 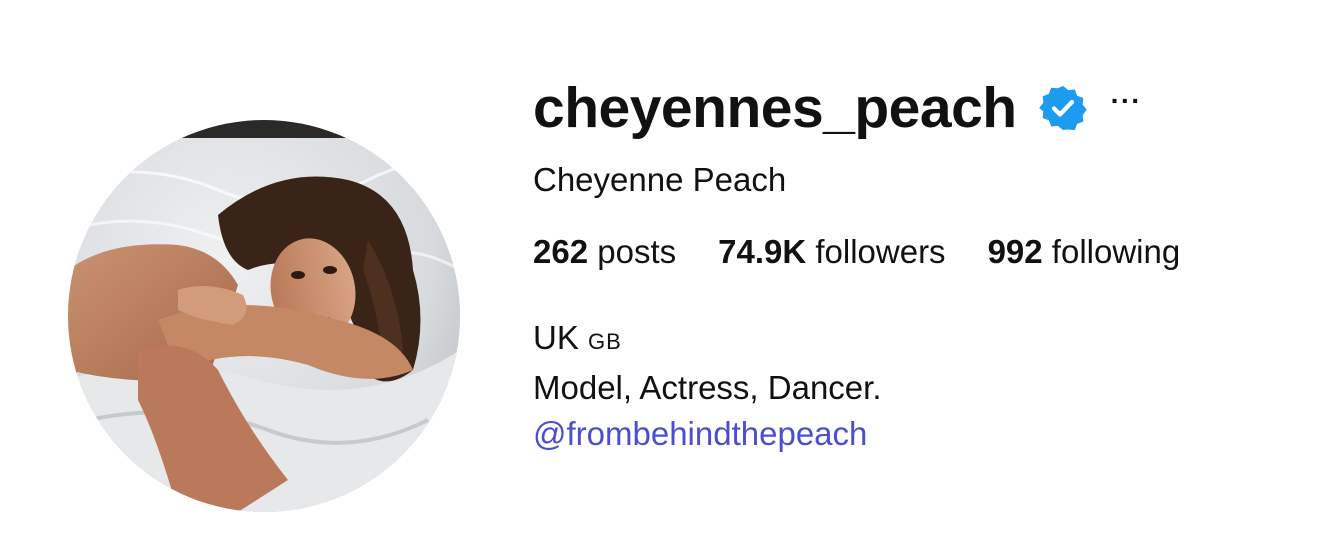 What do you see at coordinates (1062, 108) in the screenshot?
I see `verified-badge-icon` at bounding box center [1062, 108].